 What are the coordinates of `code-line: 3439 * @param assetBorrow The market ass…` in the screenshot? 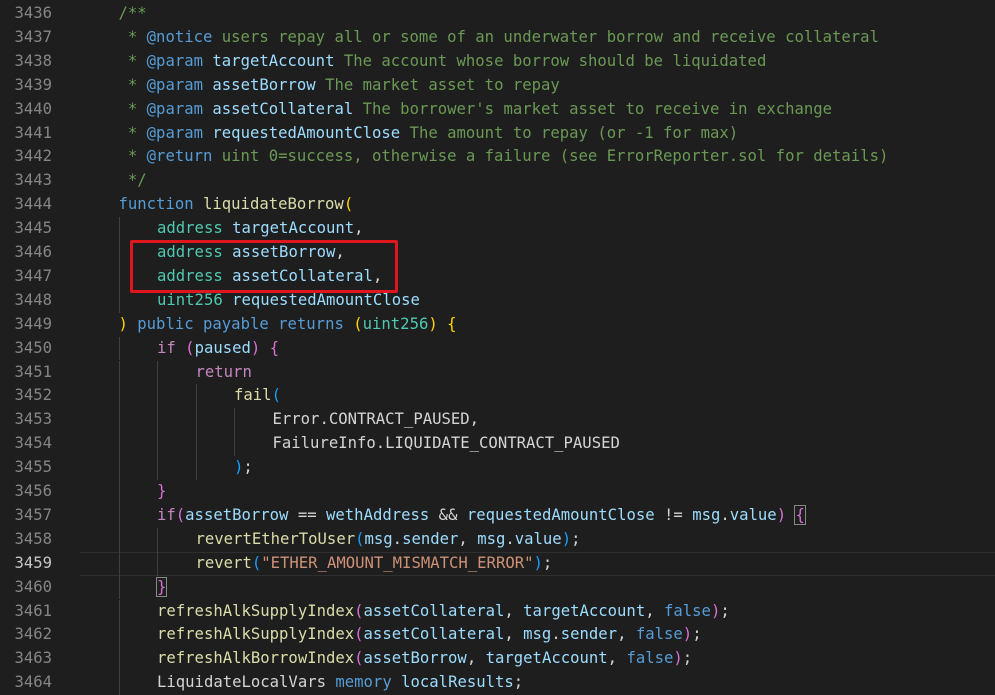 It's located at (497, 86).